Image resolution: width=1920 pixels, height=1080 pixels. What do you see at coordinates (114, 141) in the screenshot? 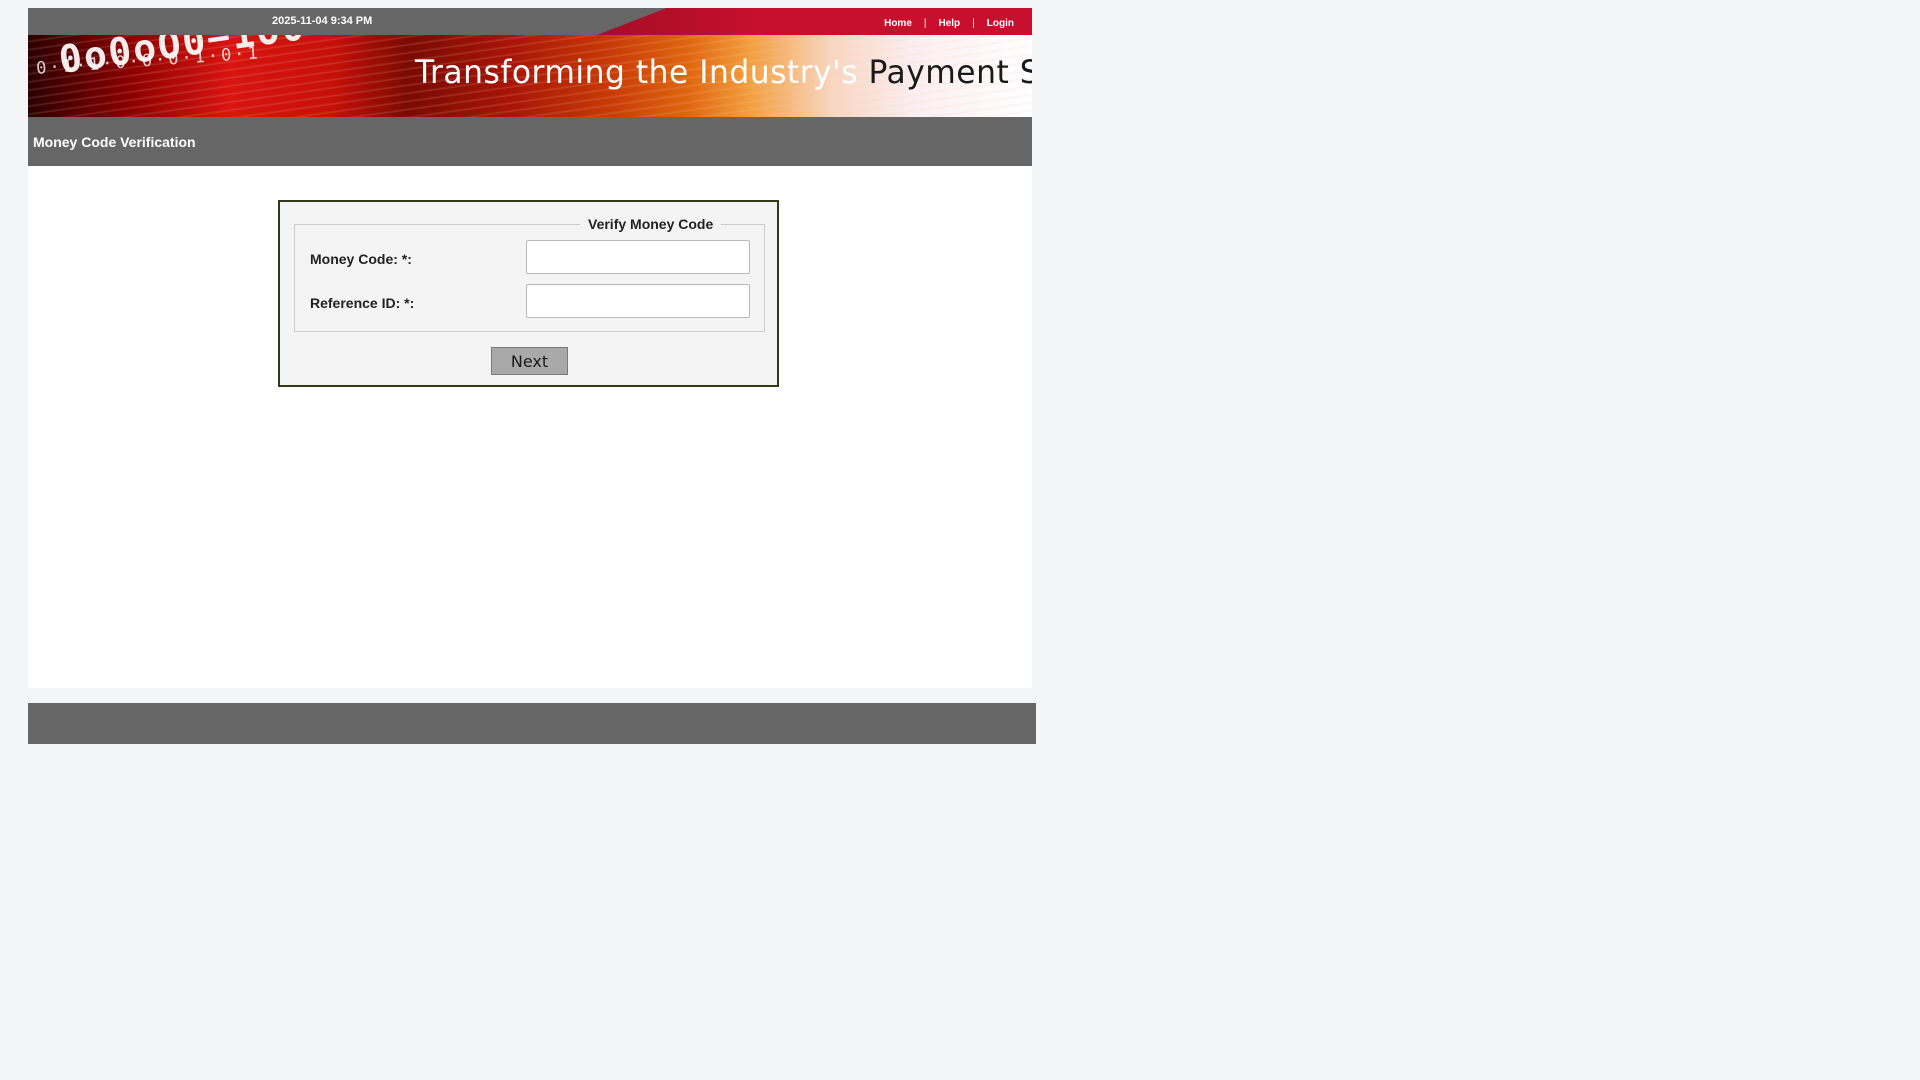
I see `page-title: Money Code Verification` at bounding box center [114, 141].